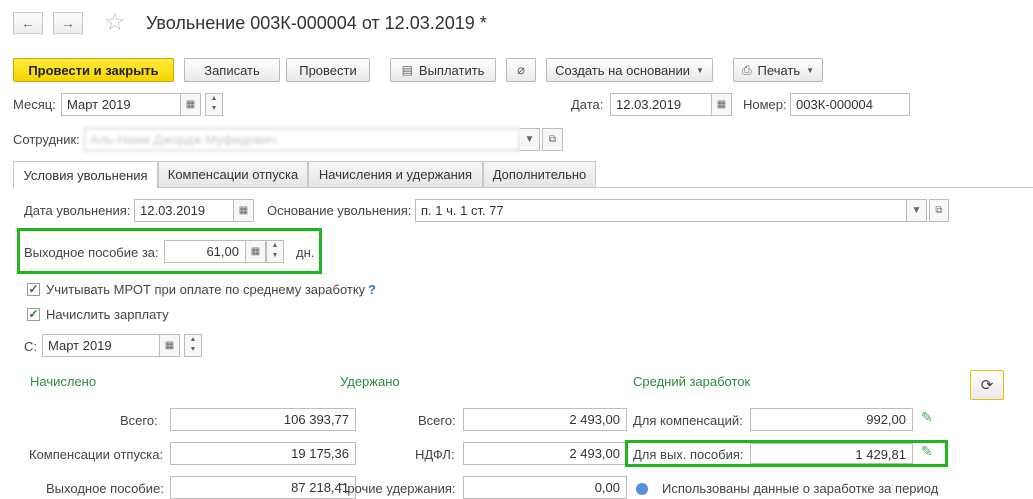 The height and width of the screenshot is (499, 1033). Describe the element at coordinates (435, 454) in the screenshot. I see `ndfl-label: НДФЛ:` at that location.